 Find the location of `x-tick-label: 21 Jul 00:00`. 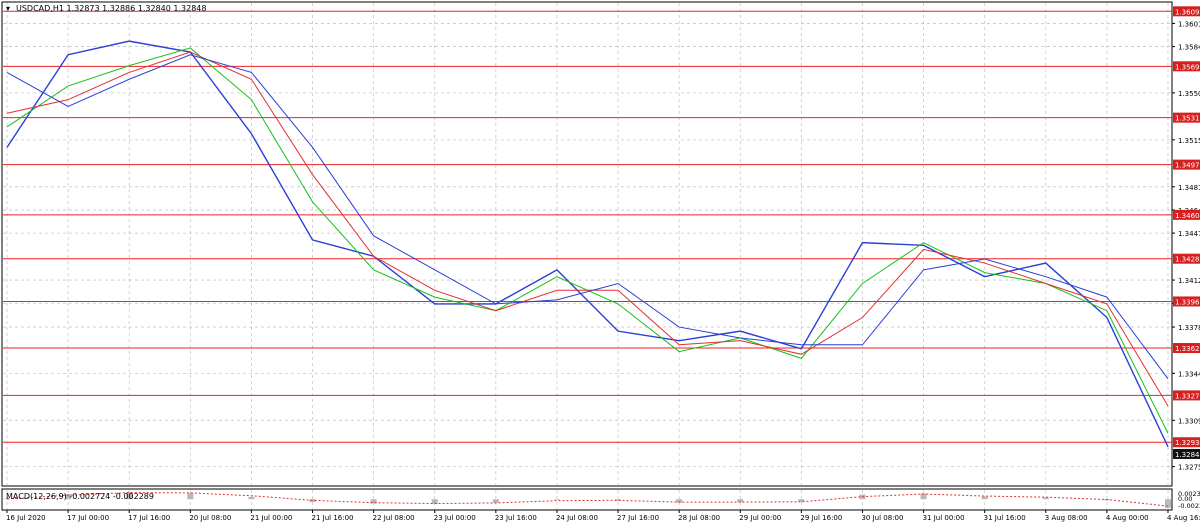

x-tick-label: 21 Jul 00:00 is located at coordinates (271, 518).